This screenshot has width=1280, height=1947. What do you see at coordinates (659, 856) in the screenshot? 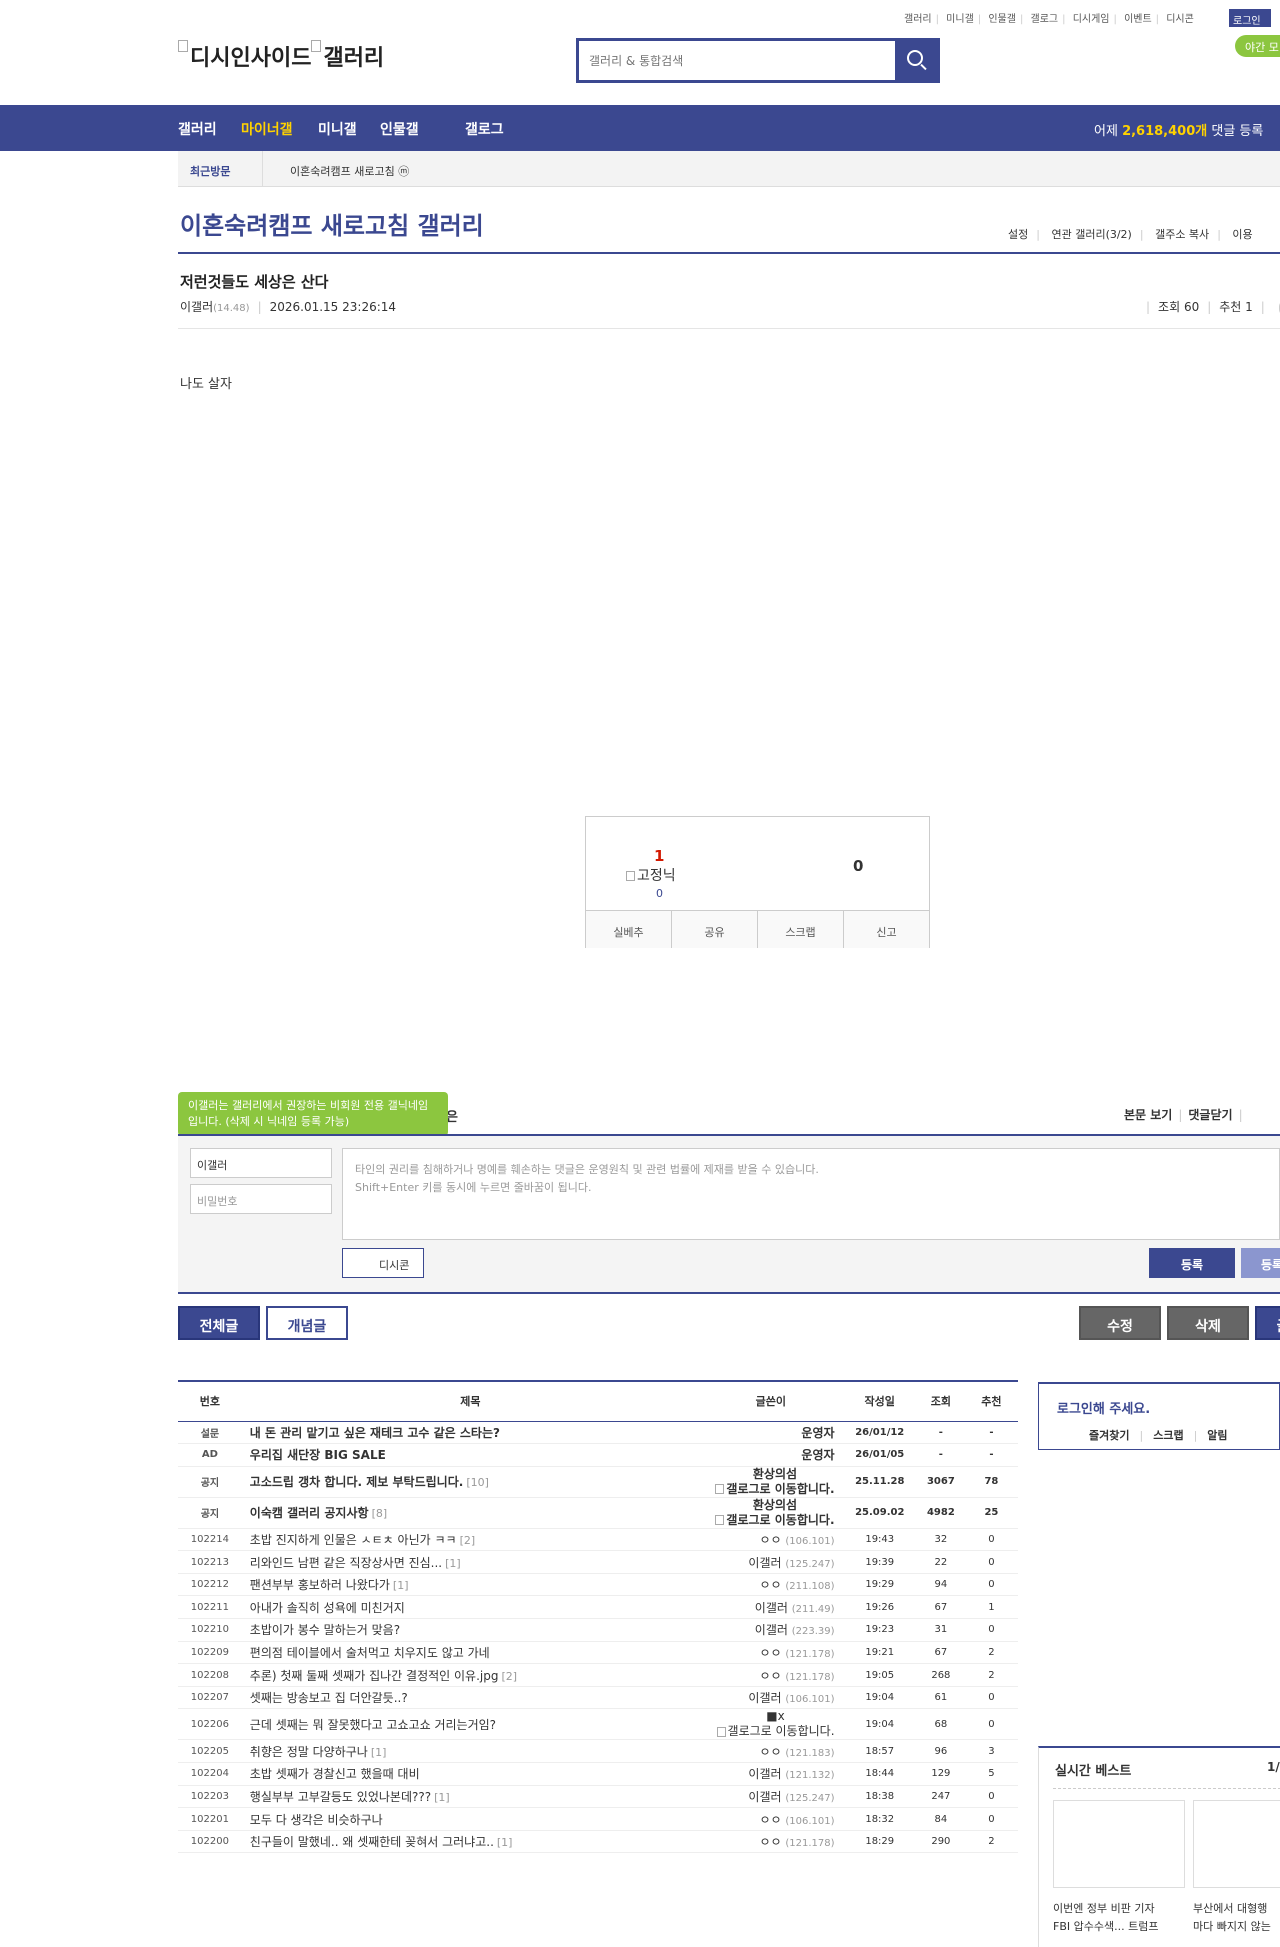
I see `upvote-count: 1` at bounding box center [659, 856].